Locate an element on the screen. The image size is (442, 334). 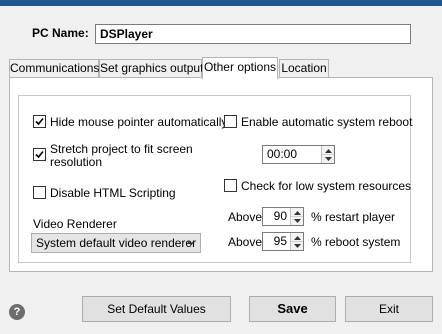
video-renderer-value: System default video renderer is located at coordinates (116, 243).